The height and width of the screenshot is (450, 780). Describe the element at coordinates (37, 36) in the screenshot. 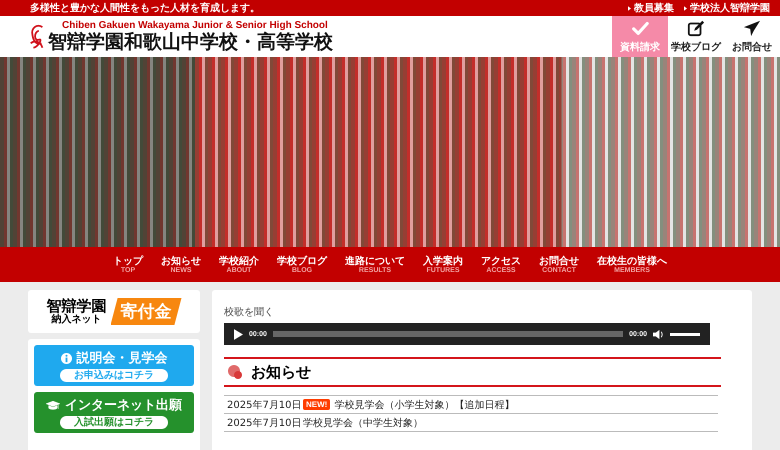

I see `script-logo-icon` at that location.